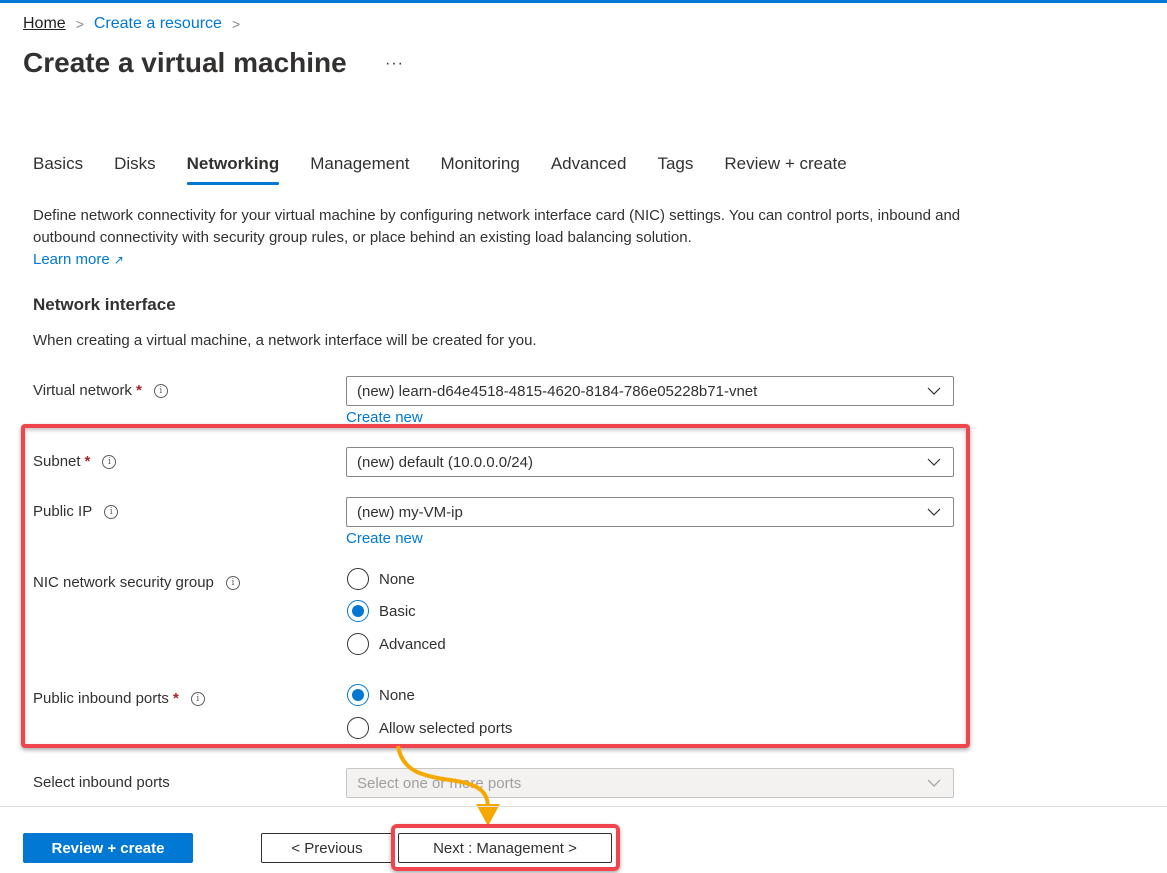 The width and height of the screenshot is (1167, 873). Describe the element at coordinates (185, 62) in the screenshot. I see `page-title: Create a virtual machine` at that location.